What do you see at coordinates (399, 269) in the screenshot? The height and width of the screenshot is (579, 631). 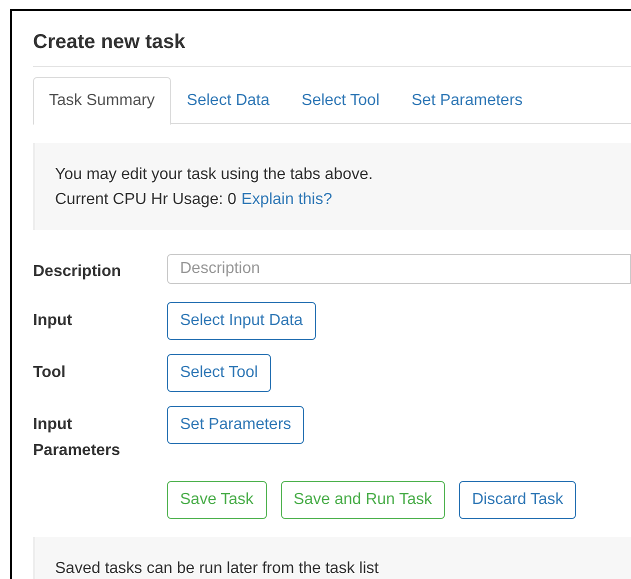 I see `description-field: Description` at bounding box center [399, 269].